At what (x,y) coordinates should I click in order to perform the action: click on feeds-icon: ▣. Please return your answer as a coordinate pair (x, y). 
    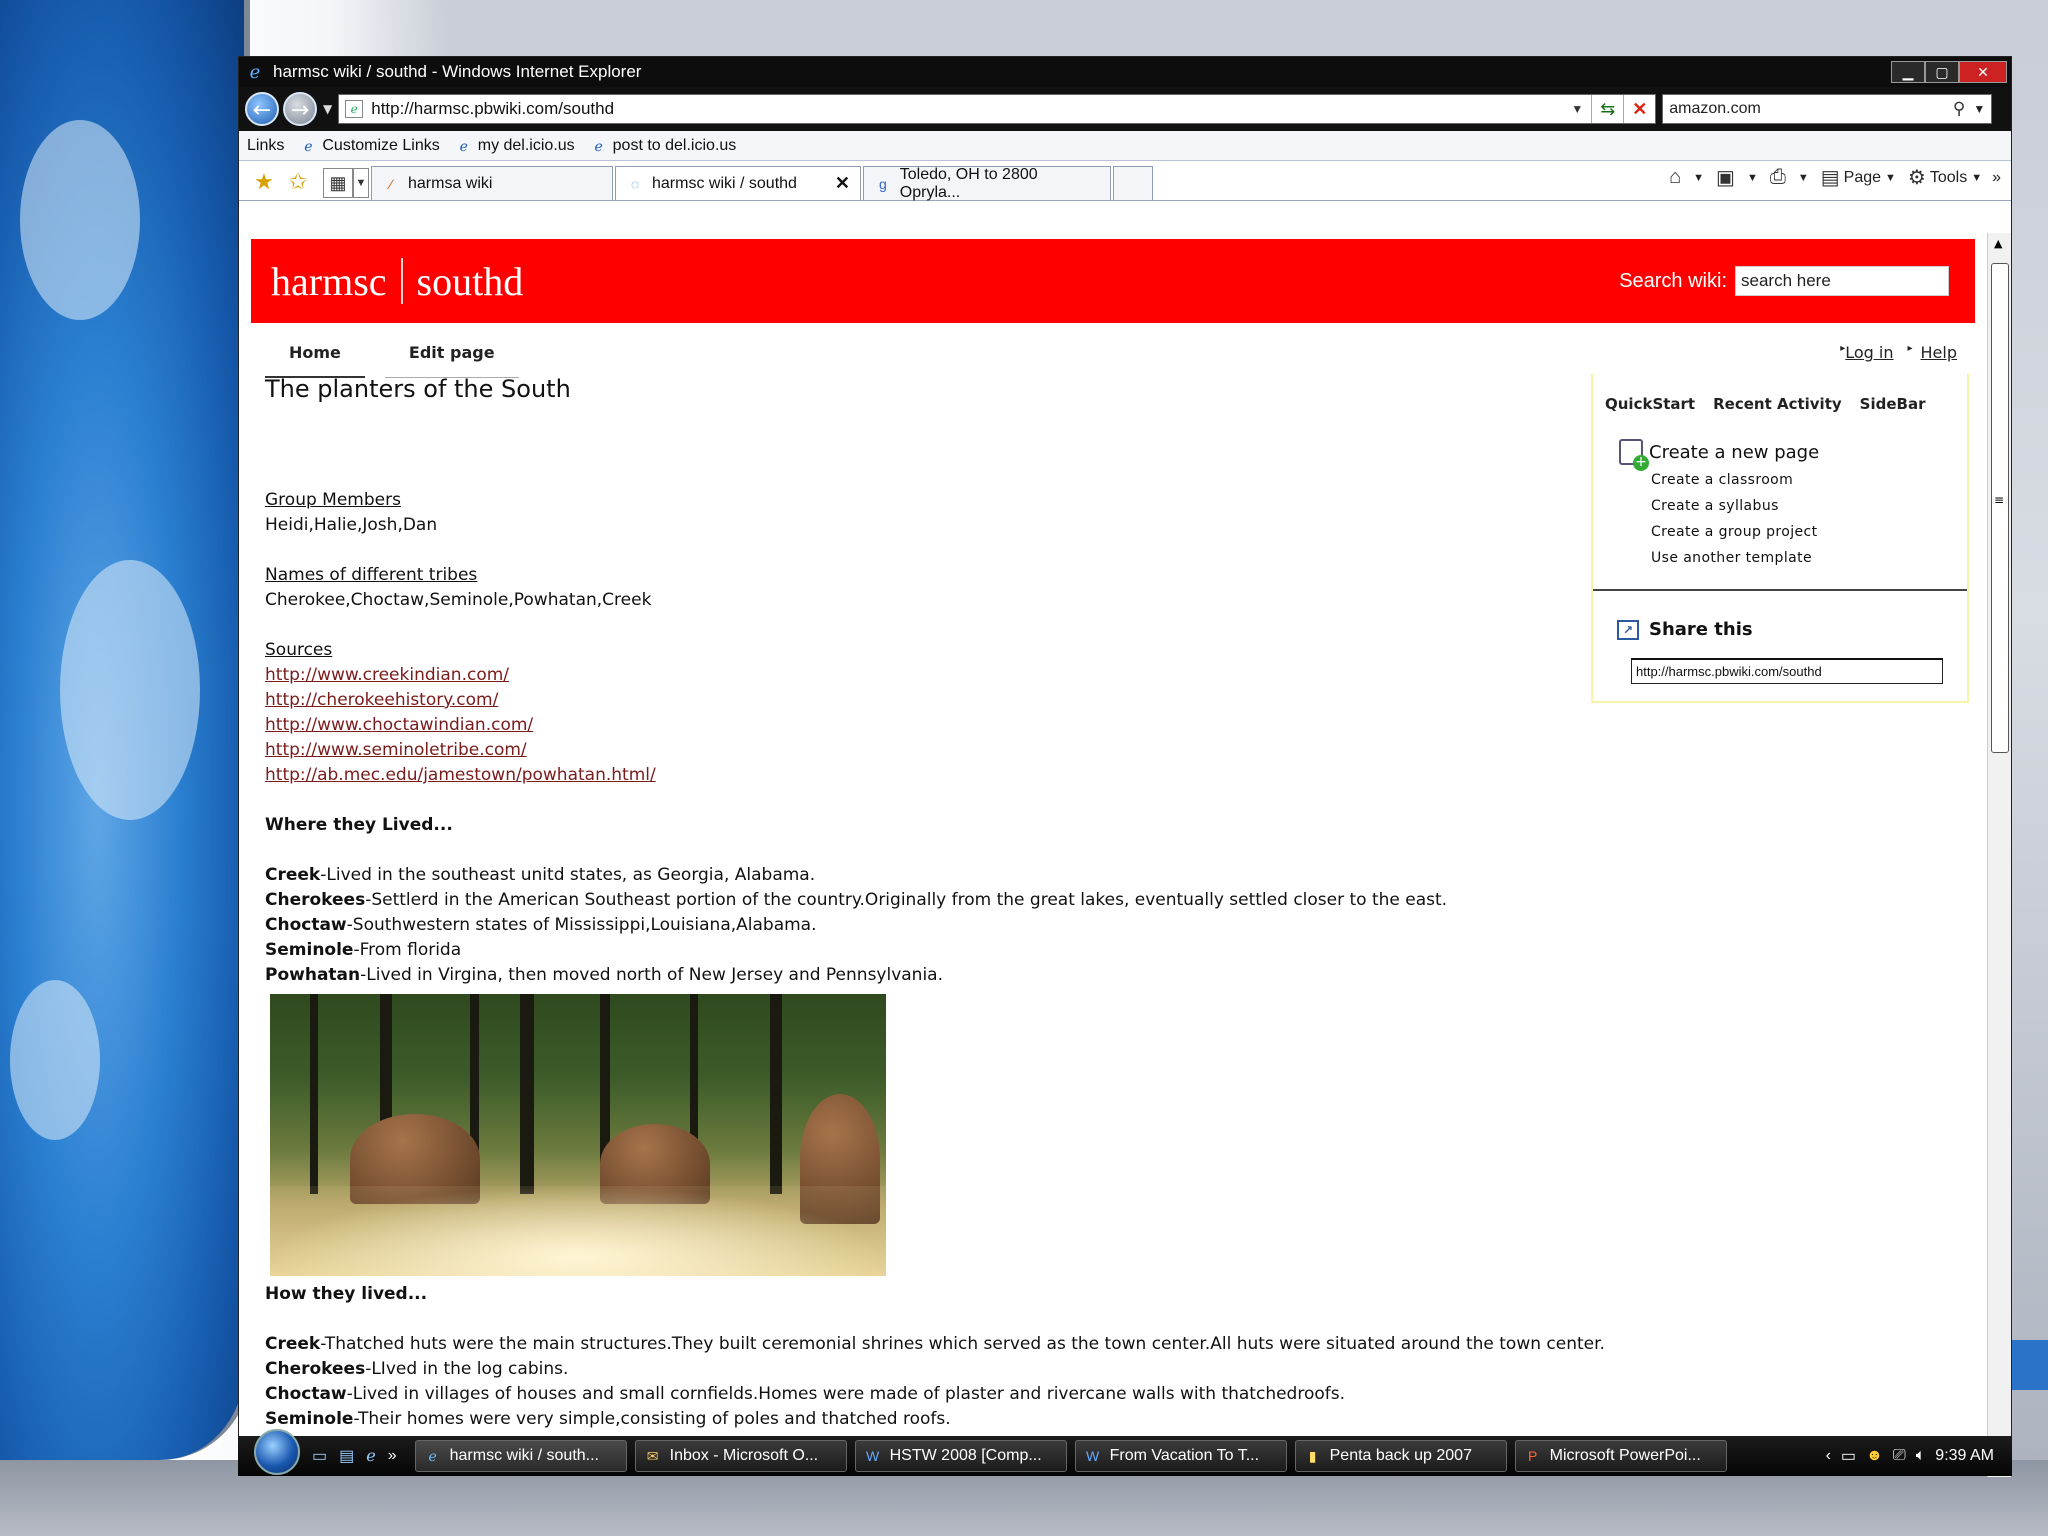
    Looking at the image, I should click on (1725, 177).